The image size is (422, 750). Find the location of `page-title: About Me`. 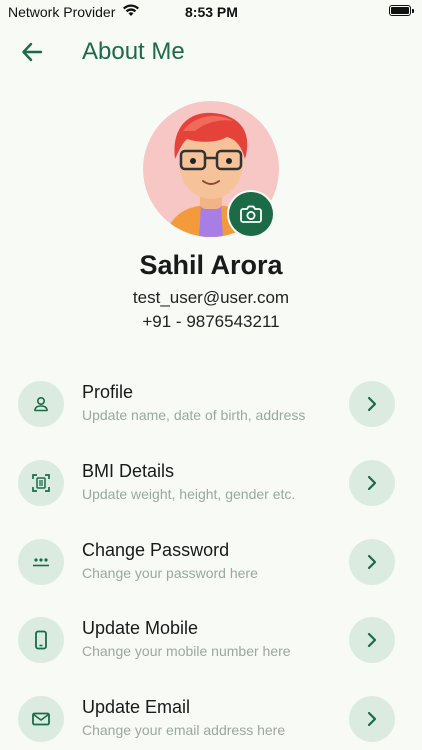

page-title: About Me is located at coordinates (133, 51).